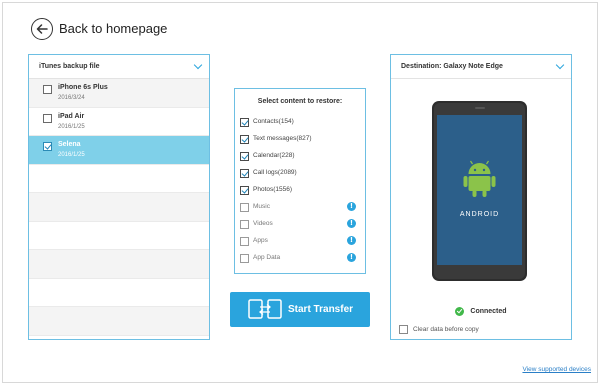  I want to click on connection-status: Connected, so click(481, 311).